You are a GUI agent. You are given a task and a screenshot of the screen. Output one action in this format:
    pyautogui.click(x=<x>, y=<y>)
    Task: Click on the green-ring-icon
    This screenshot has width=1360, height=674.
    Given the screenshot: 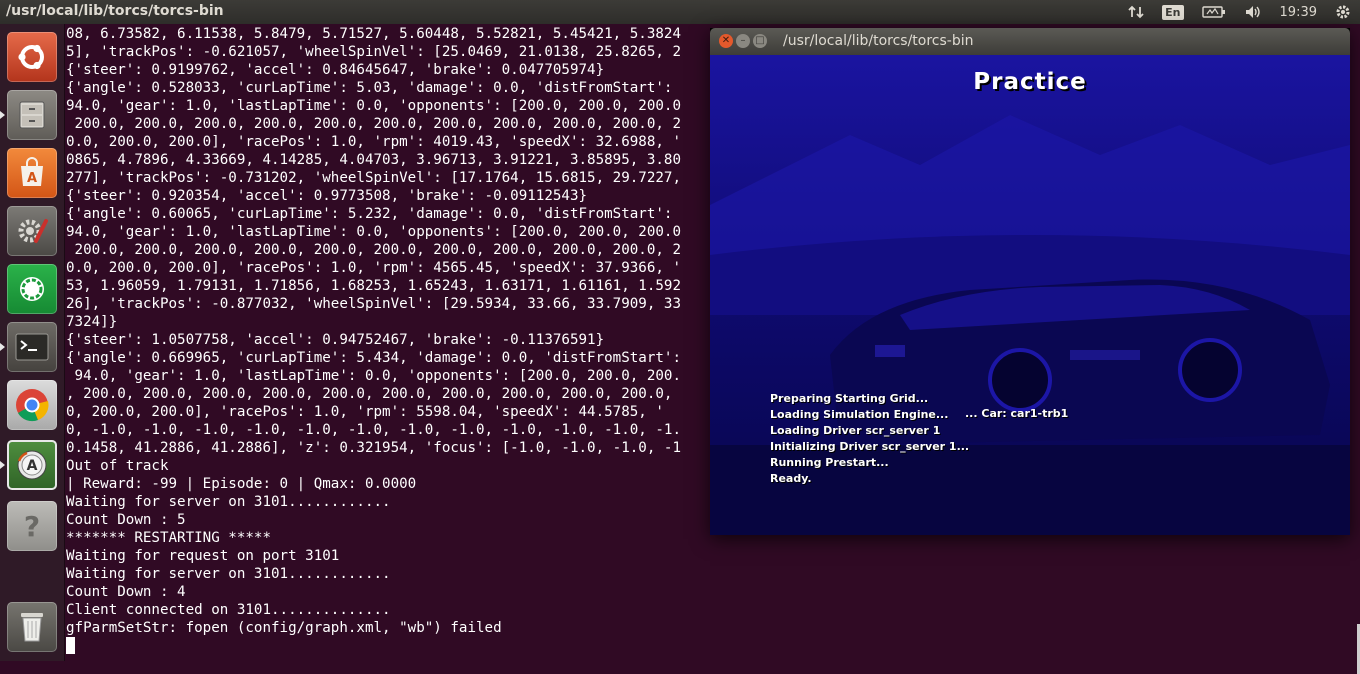 What is the action you would take?
    pyautogui.click(x=32, y=289)
    